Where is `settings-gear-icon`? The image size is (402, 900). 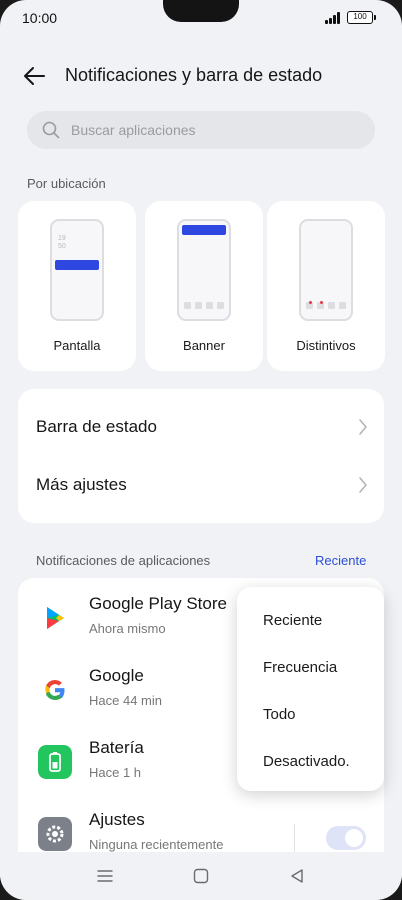
settings-gear-icon is located at coordinates (55, 834).